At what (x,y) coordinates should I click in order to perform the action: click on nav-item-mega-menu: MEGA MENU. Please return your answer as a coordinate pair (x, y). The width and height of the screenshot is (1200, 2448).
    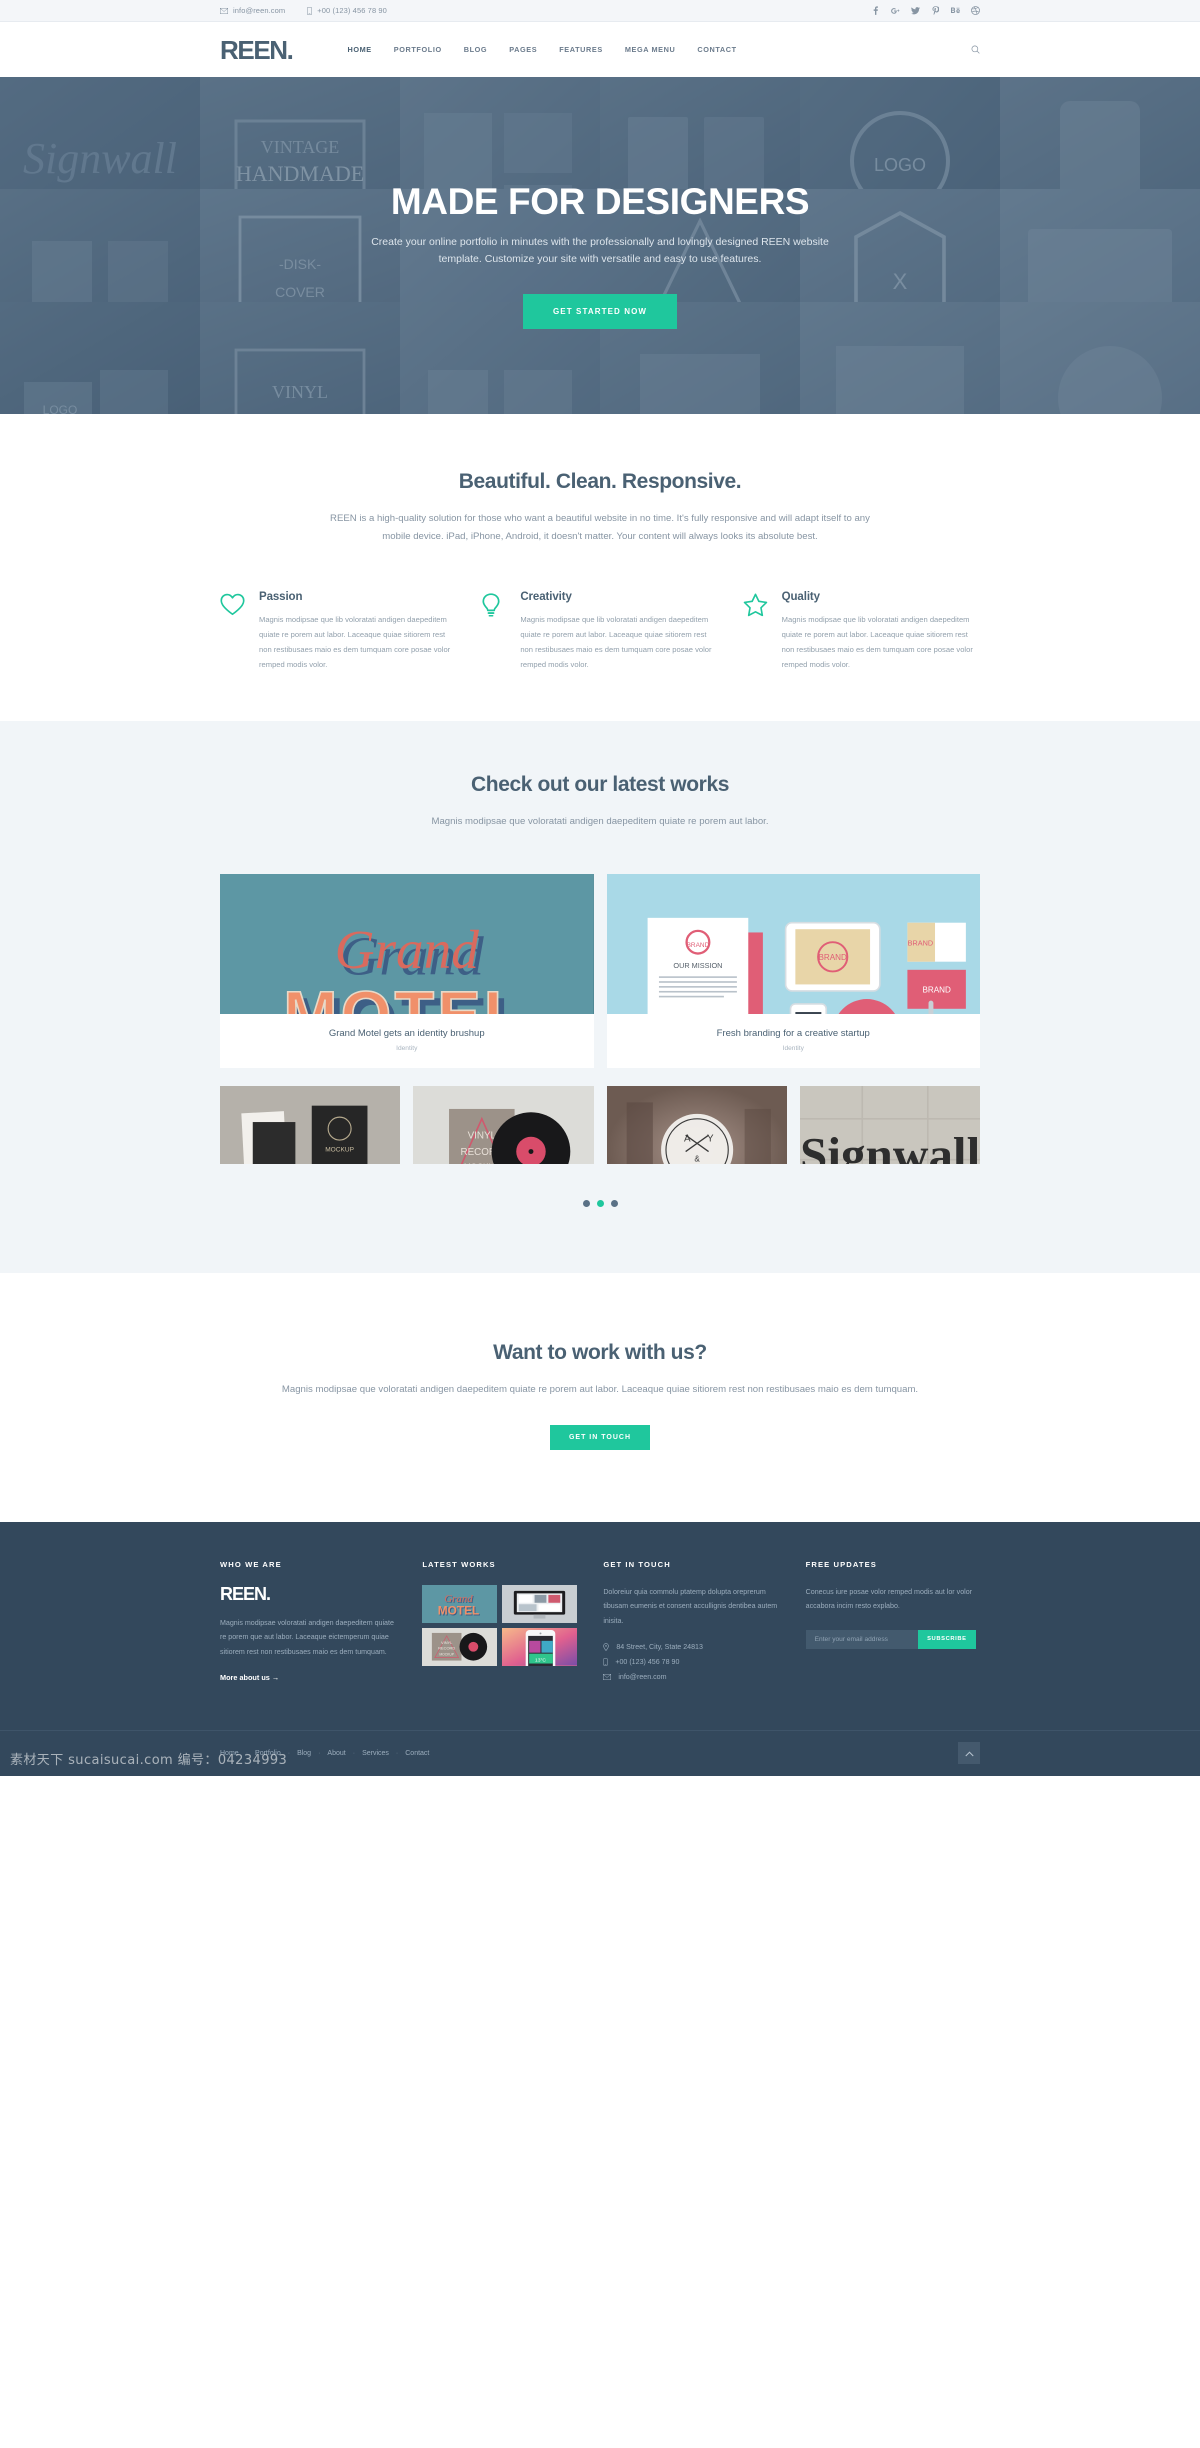
    Looking at the image, I should click on (650, 49).